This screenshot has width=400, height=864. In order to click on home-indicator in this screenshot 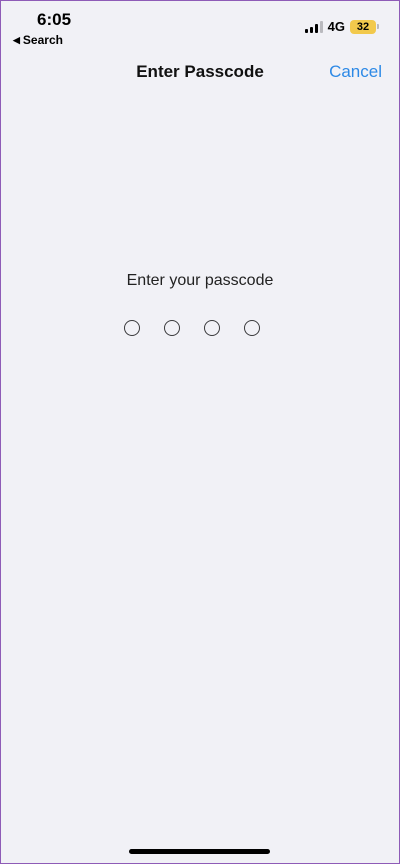, I will do `click(199, 851)`.